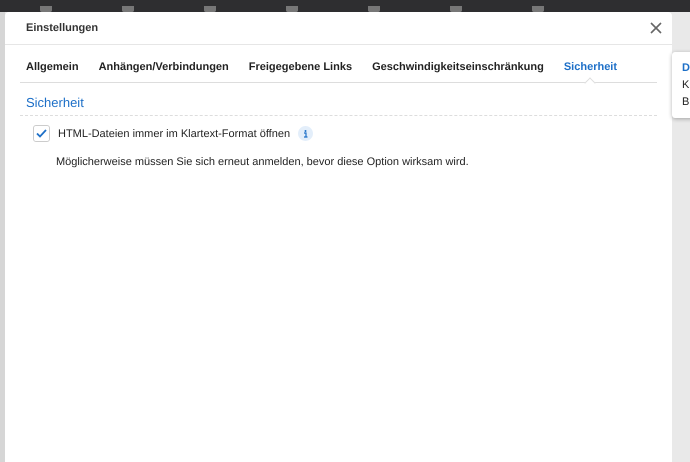  Describe the element at coordinates (686, 85) in the screenshot. I see `popover-text: K` at that location.